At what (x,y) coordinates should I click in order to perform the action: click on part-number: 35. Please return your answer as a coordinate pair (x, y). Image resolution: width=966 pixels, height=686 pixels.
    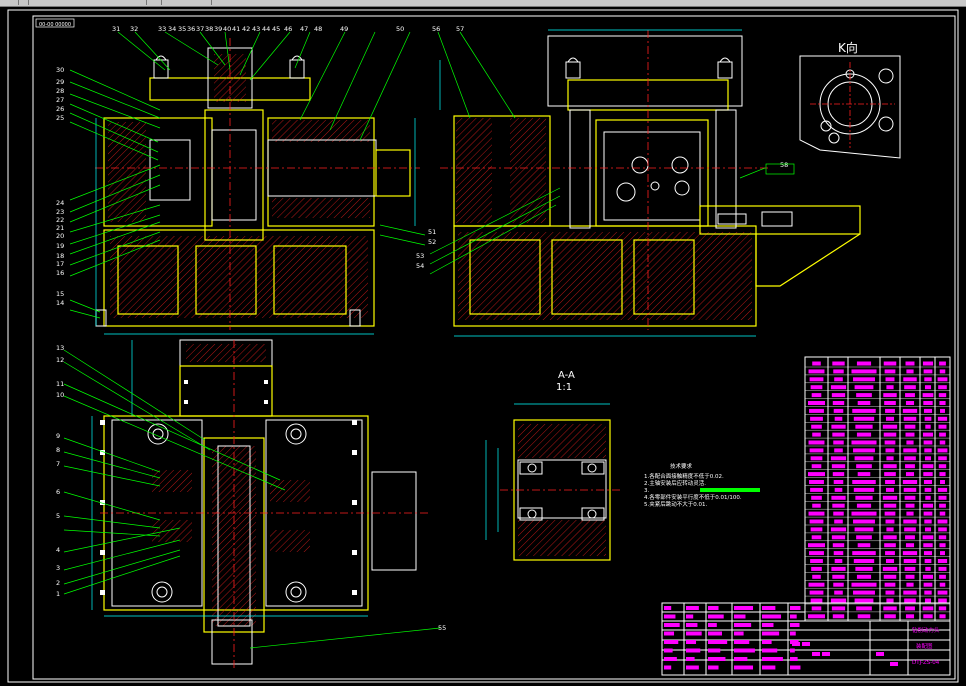
    Looking at the image, I should click on (182, 29).